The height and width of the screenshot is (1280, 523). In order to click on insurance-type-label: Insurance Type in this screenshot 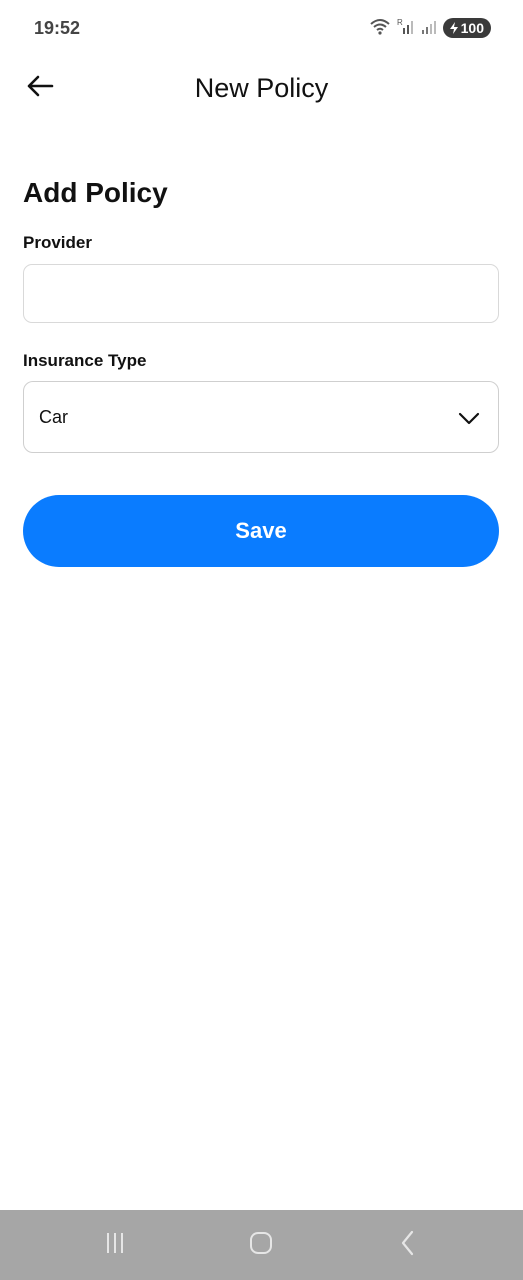, I will do `click(85, 360)`.